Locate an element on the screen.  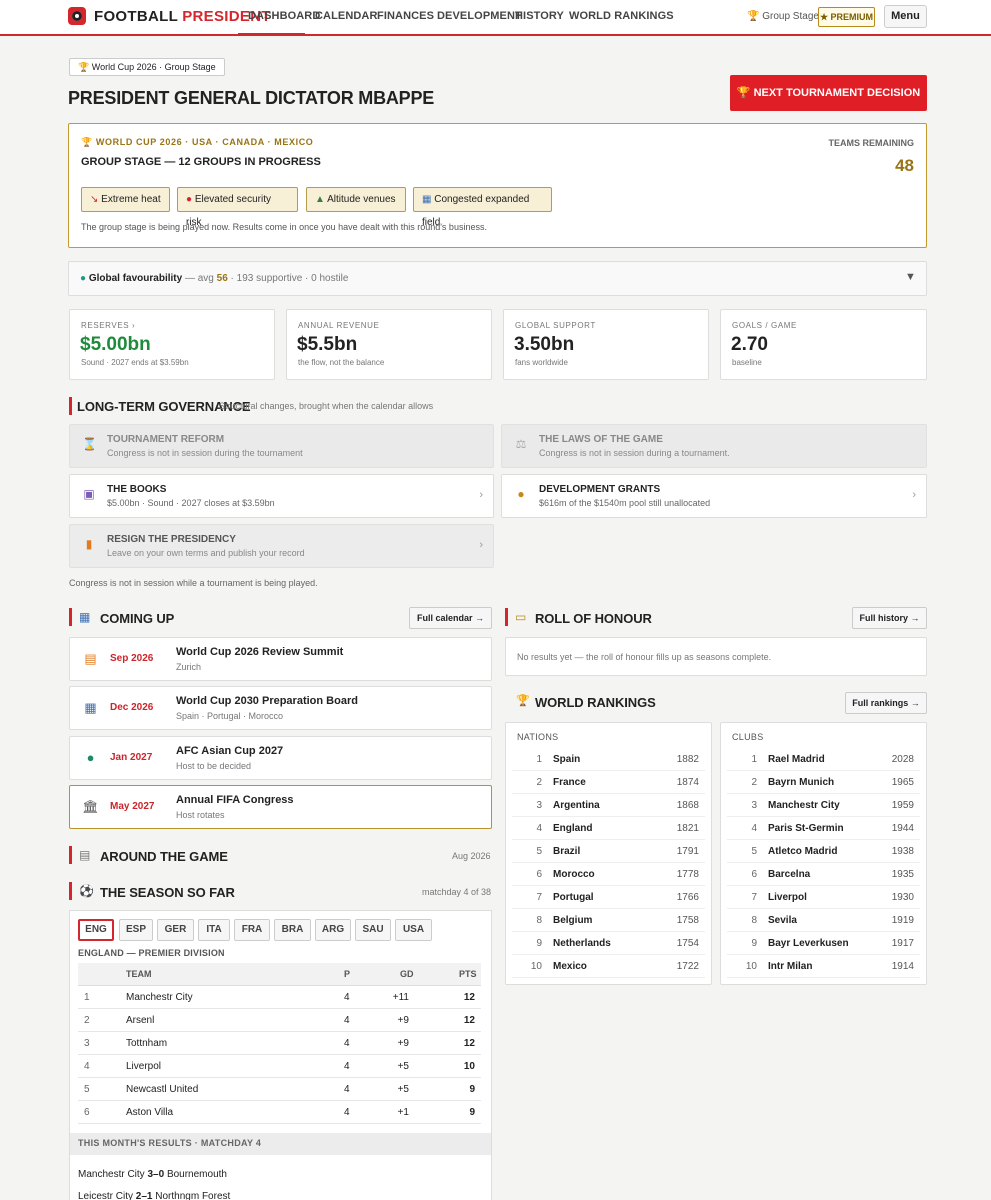
table-row: 4 Liverpol 4 +5 10 is located at coordinates (279, 1066).